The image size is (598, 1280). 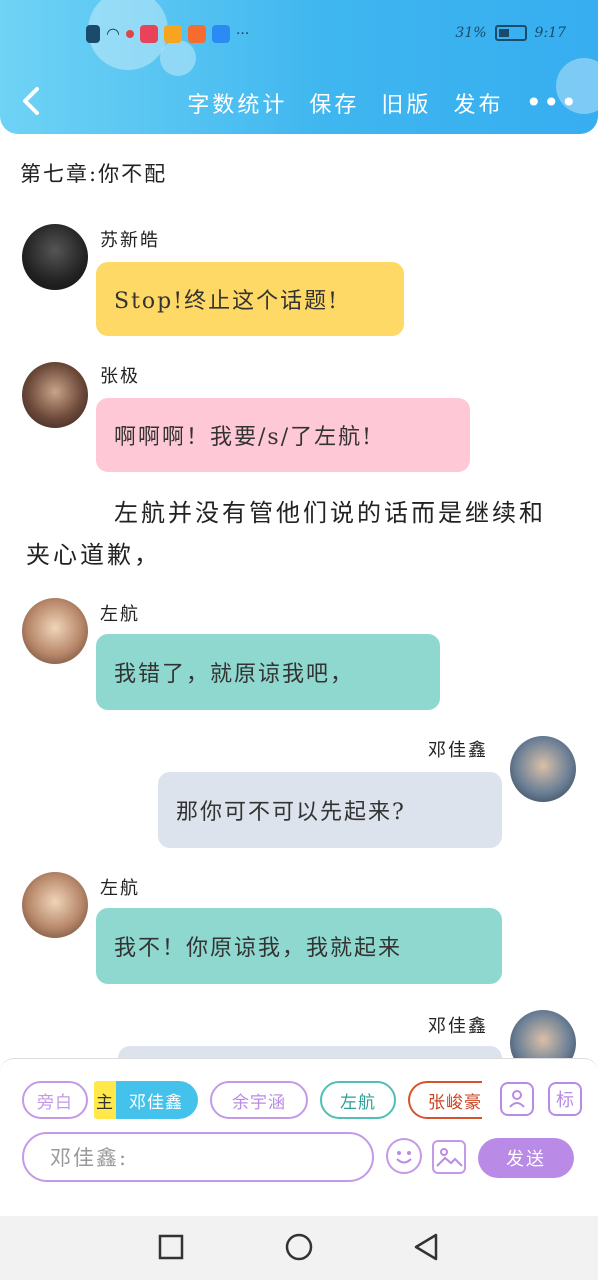 What do you see at coordinates (171, 1247) in the screenshot?
I see `recents-icon` at bounding box center [171, 1247].